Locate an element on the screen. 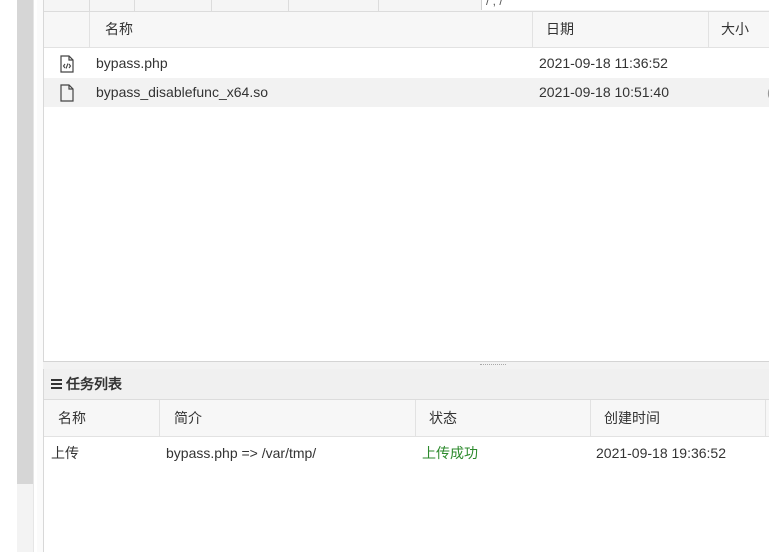 The width and height of the screenshot is (769, 552). task-status: 上传成功 is located at coordinates (450, 453).